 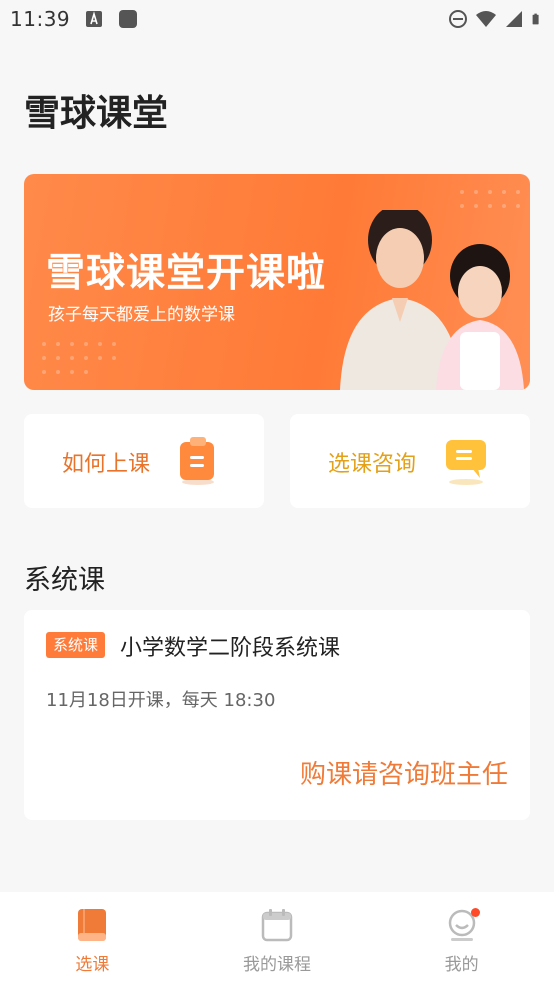 What do you see at coordinates (466, 462) in the screenshot?
I see `chat-bubble-icon` at bounding box center [466, 462].